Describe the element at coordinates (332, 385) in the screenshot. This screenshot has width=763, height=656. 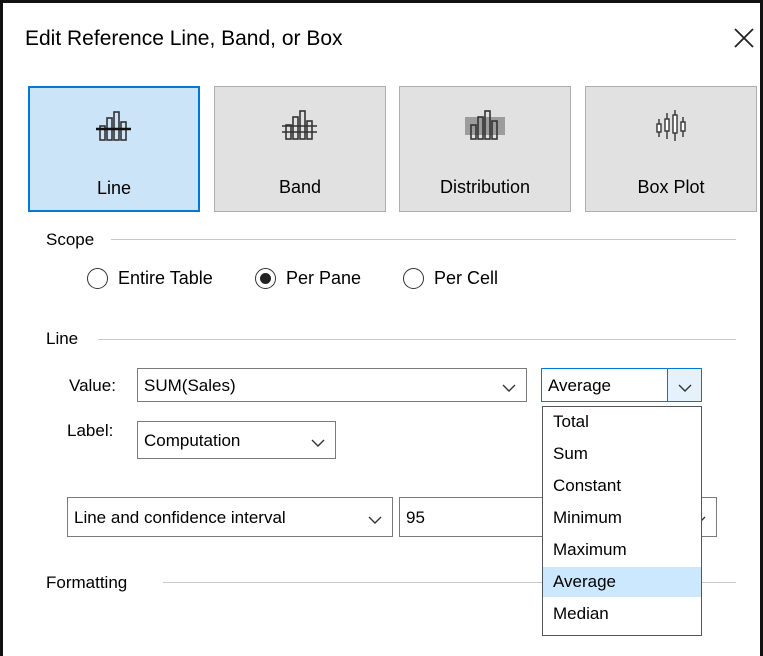
I see `value-field-select: SUM(Sales)` at that location.